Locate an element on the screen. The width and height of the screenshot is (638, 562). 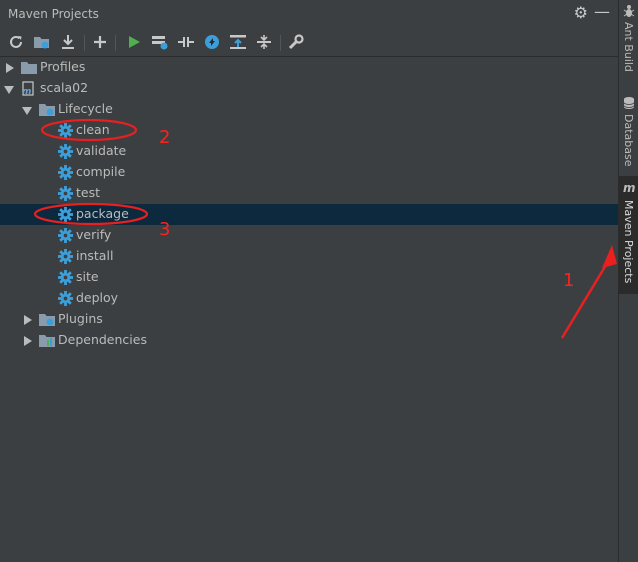
svg-text: m is located at coordinates (26, 91).